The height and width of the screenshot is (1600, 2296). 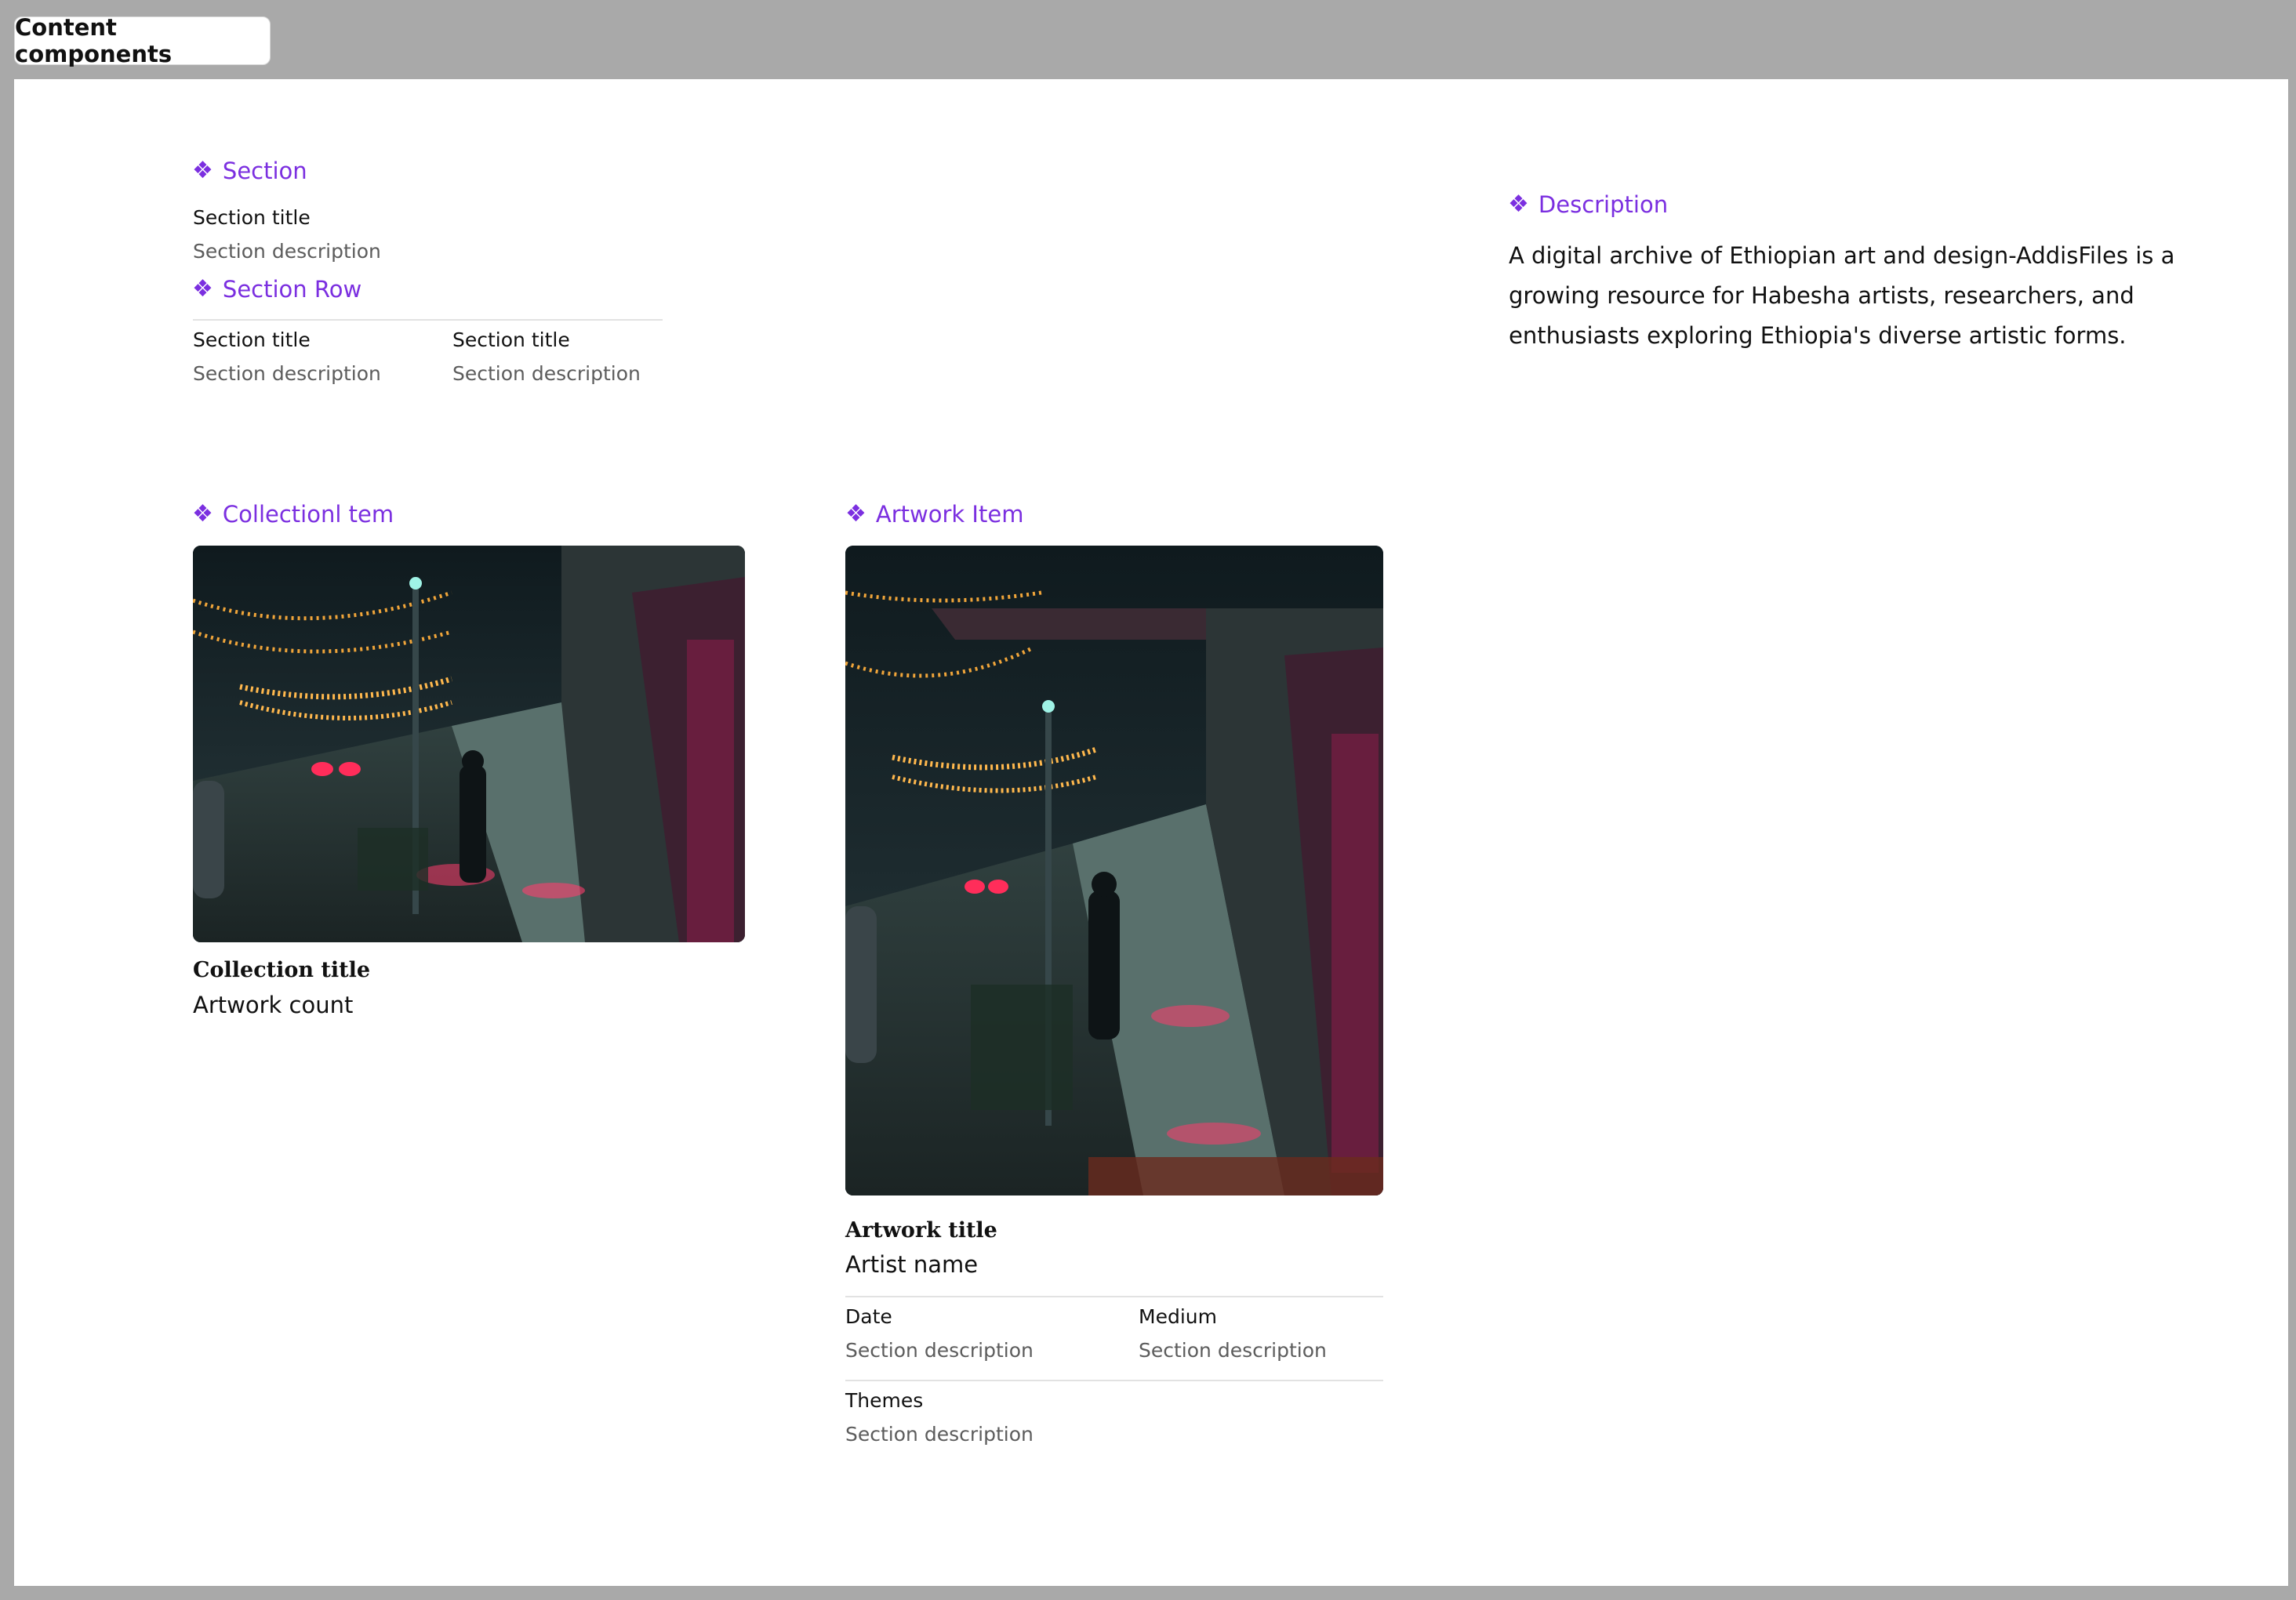 I want to click on artwork-themes-description: Section description, so click(x=939, y=1434).